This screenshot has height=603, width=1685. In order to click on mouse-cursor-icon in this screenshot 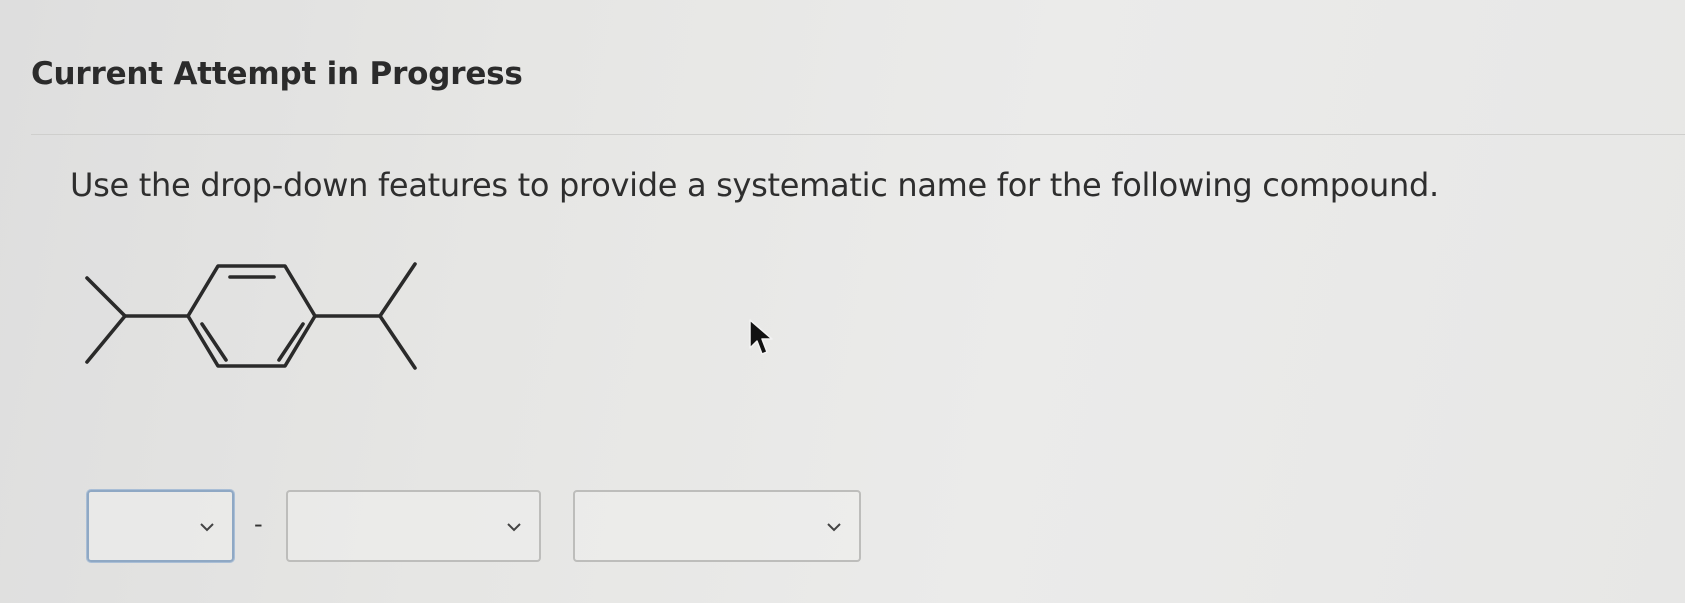, I will do `click(761, 337)`.